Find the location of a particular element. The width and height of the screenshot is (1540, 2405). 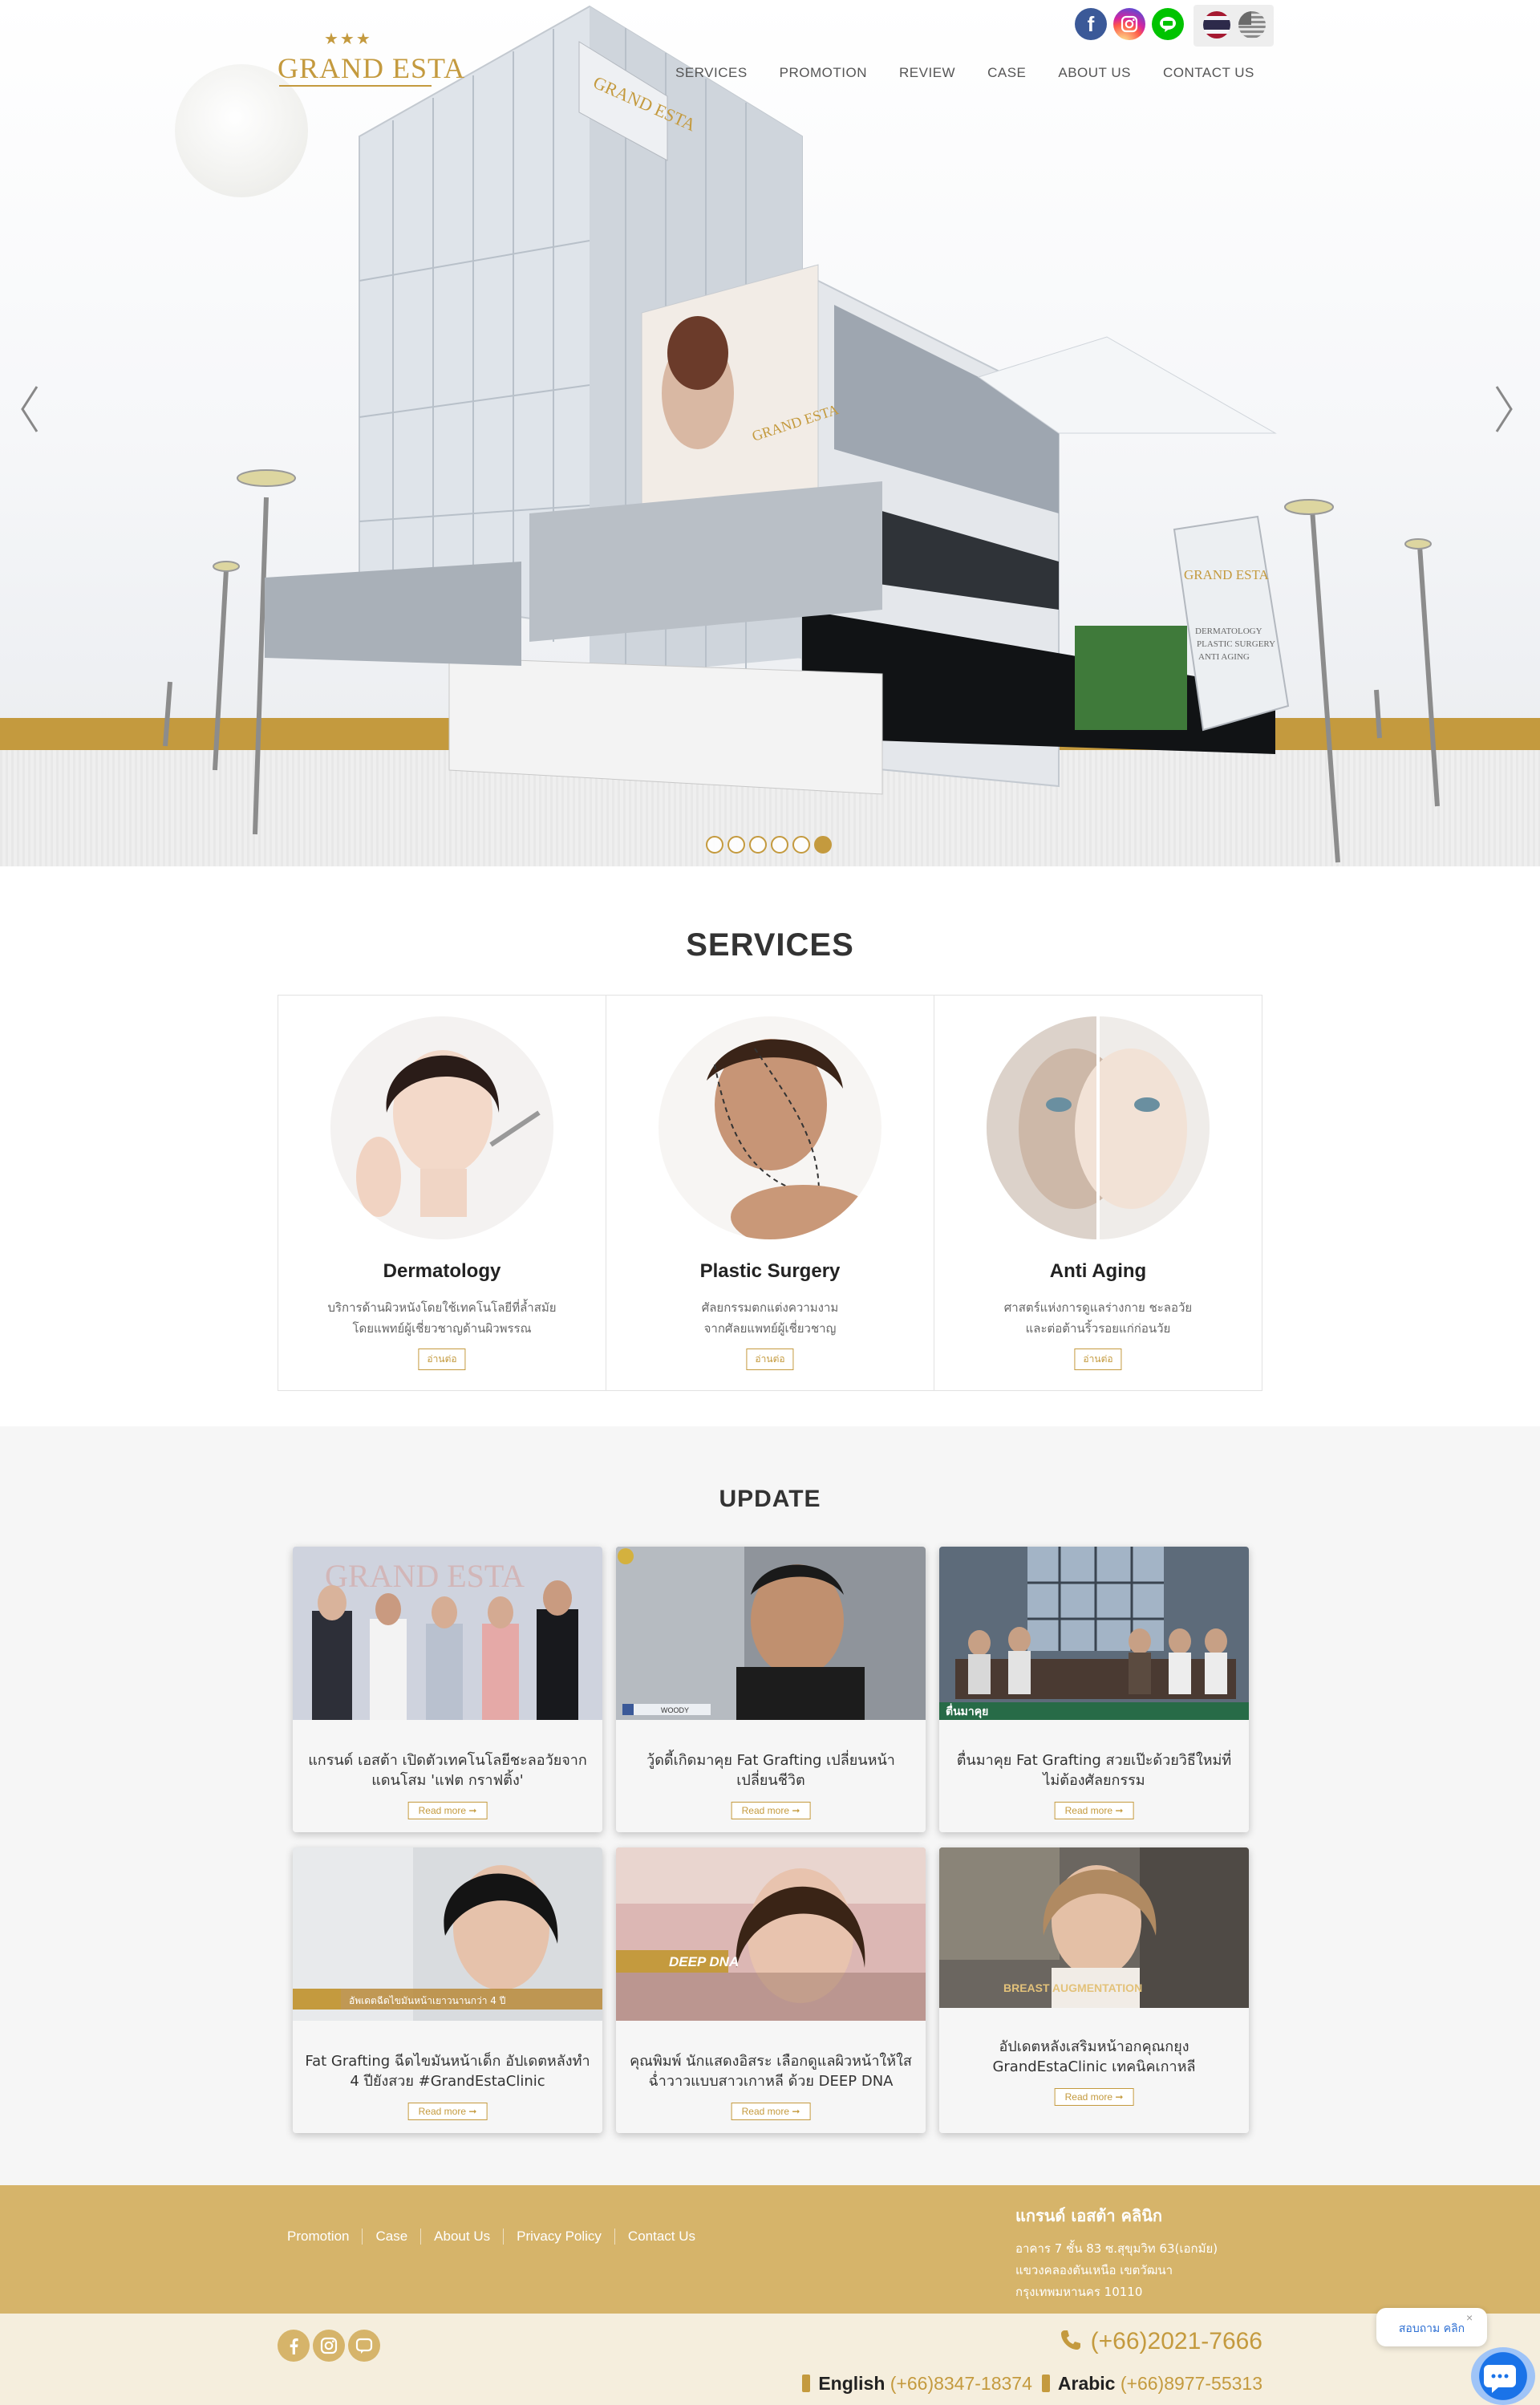

svg-text: GRAND ESTA is located at coordinates (1227, 574).